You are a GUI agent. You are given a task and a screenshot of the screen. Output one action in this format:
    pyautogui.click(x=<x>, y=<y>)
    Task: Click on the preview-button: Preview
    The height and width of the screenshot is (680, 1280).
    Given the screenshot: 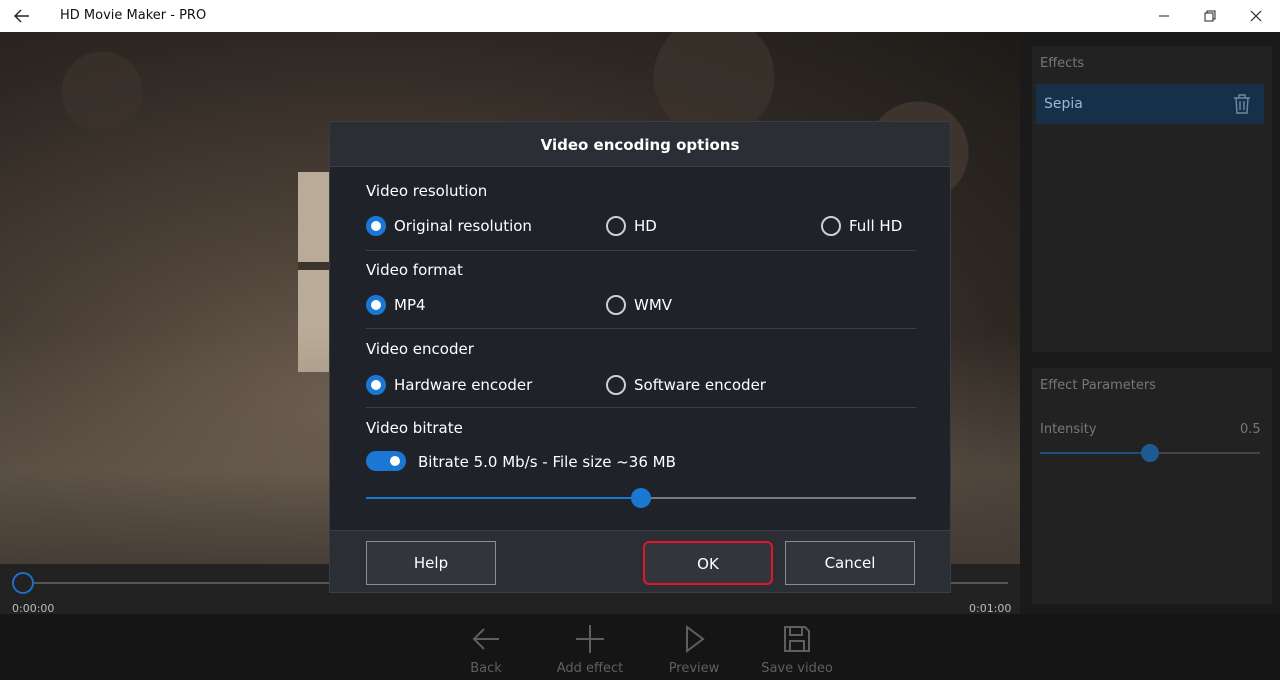 What is the action you would take?
    pyautogui.click(x=694, y=647)
    